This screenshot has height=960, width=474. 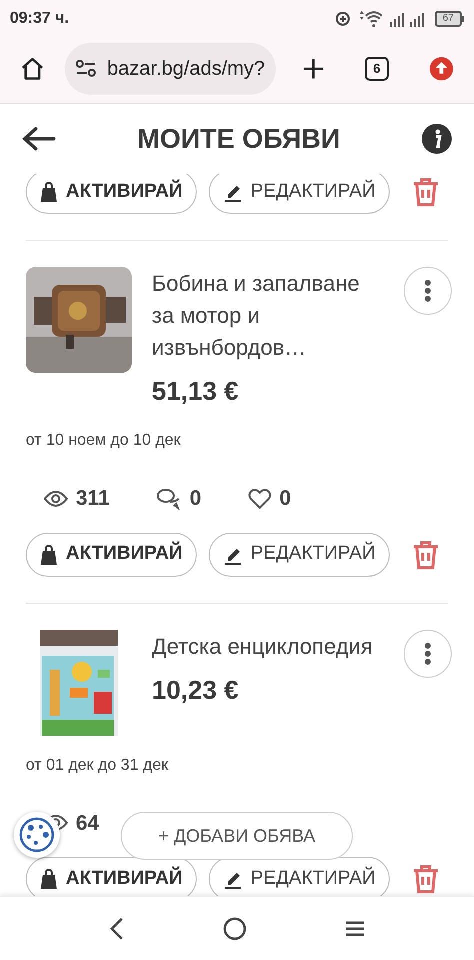 I want to click on home-icon, so click(x=33, y=69).